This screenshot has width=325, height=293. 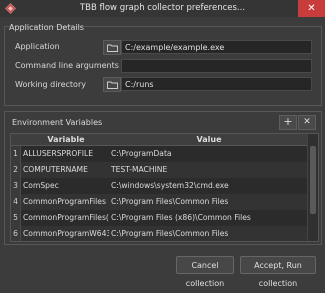 I want to click on table-row: 2 COMPUTERNAME TEST-MACHINE, so click(x=159, y=170).